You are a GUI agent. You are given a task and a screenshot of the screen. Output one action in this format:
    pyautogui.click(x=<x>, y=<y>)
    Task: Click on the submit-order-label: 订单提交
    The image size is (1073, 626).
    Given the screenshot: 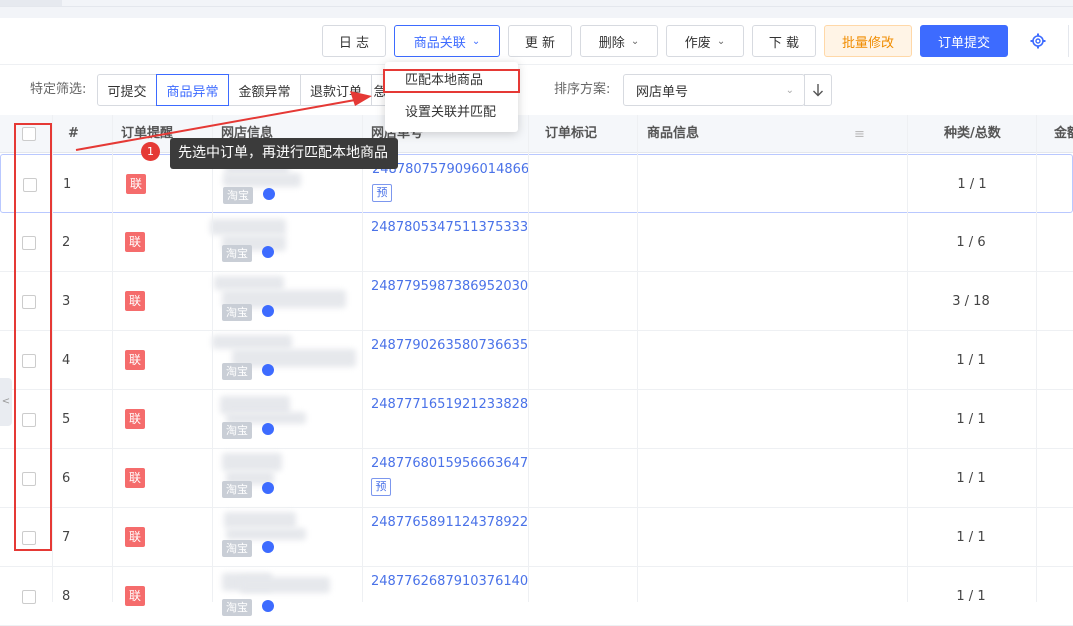 What is the action you would take?
    pyautogui.click(x=963, y=43)
    